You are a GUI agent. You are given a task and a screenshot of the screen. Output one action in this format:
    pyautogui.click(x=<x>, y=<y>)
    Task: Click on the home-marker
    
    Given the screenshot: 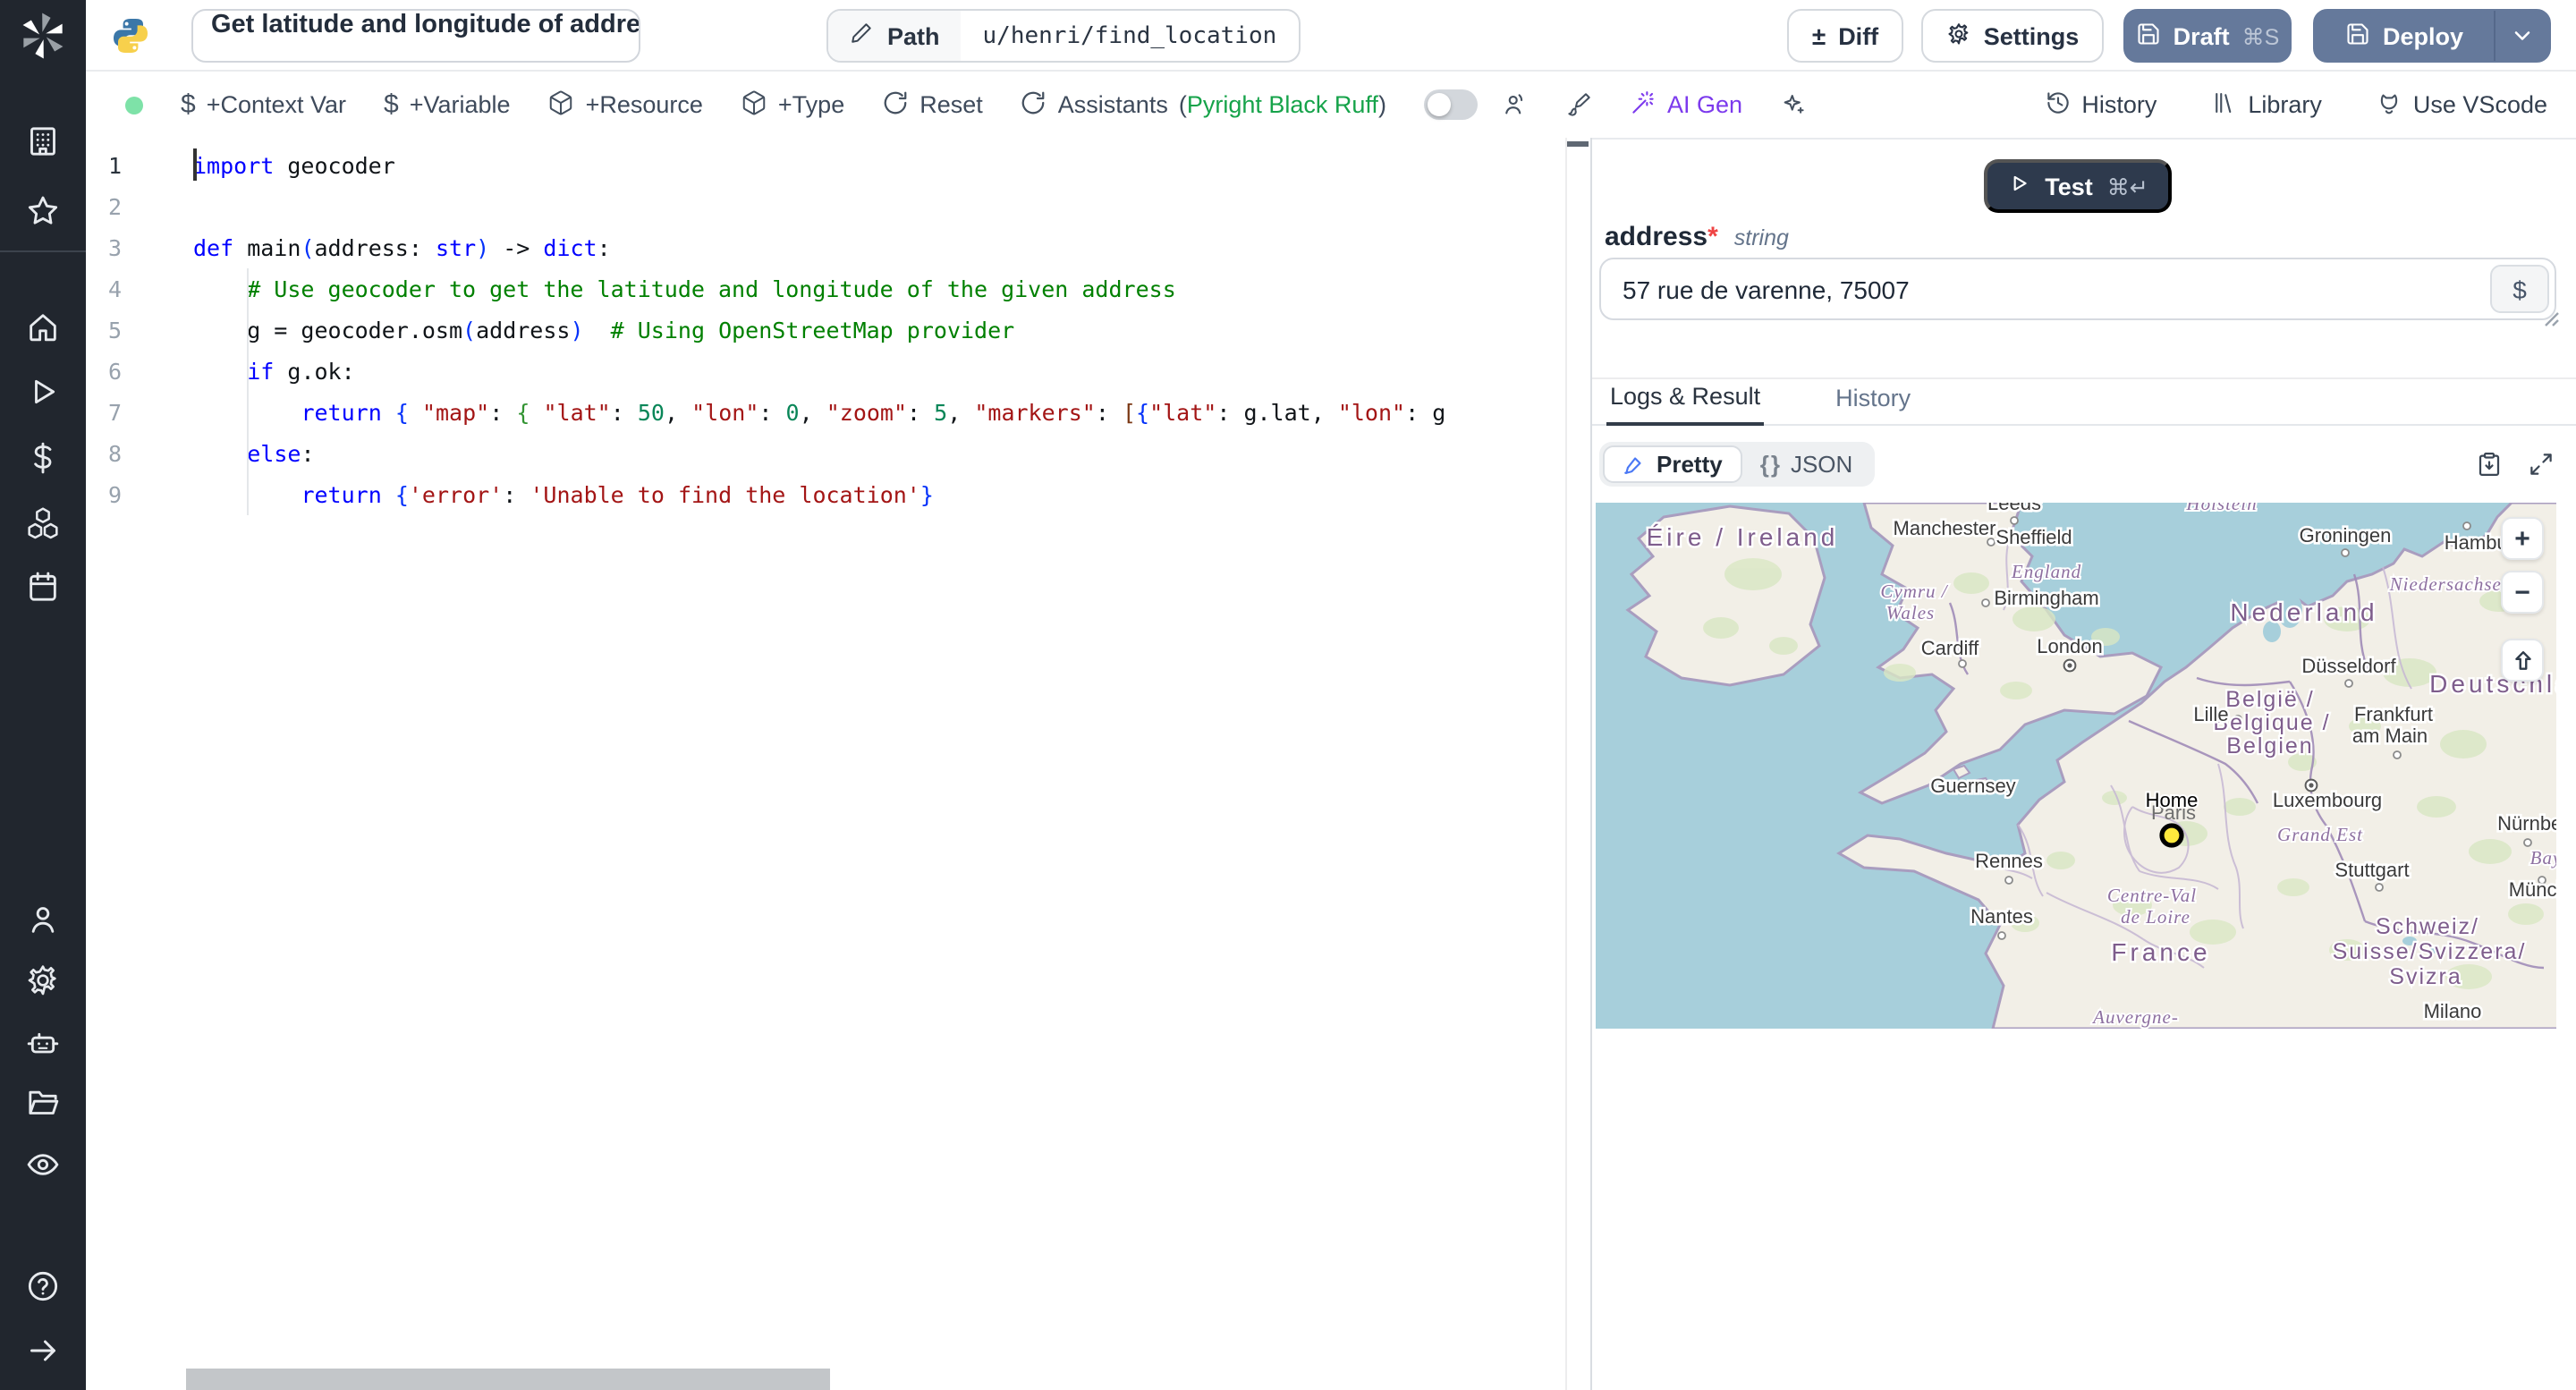 What is the action you would take?
    pyautogui.click(x=2171, y=835)
    